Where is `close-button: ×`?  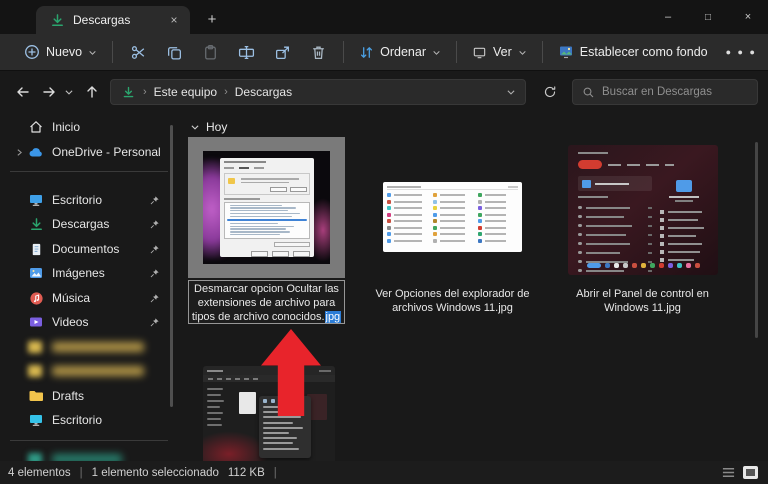
close-button: × is located at coordinates (748, 17).